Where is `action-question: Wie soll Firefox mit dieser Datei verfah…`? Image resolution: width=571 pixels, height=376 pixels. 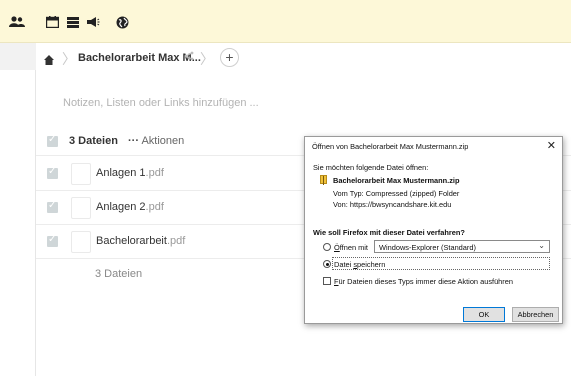
action-question: Wie soll Firefox mit dieser Datei verfah… is located at coordinates (389, 232).